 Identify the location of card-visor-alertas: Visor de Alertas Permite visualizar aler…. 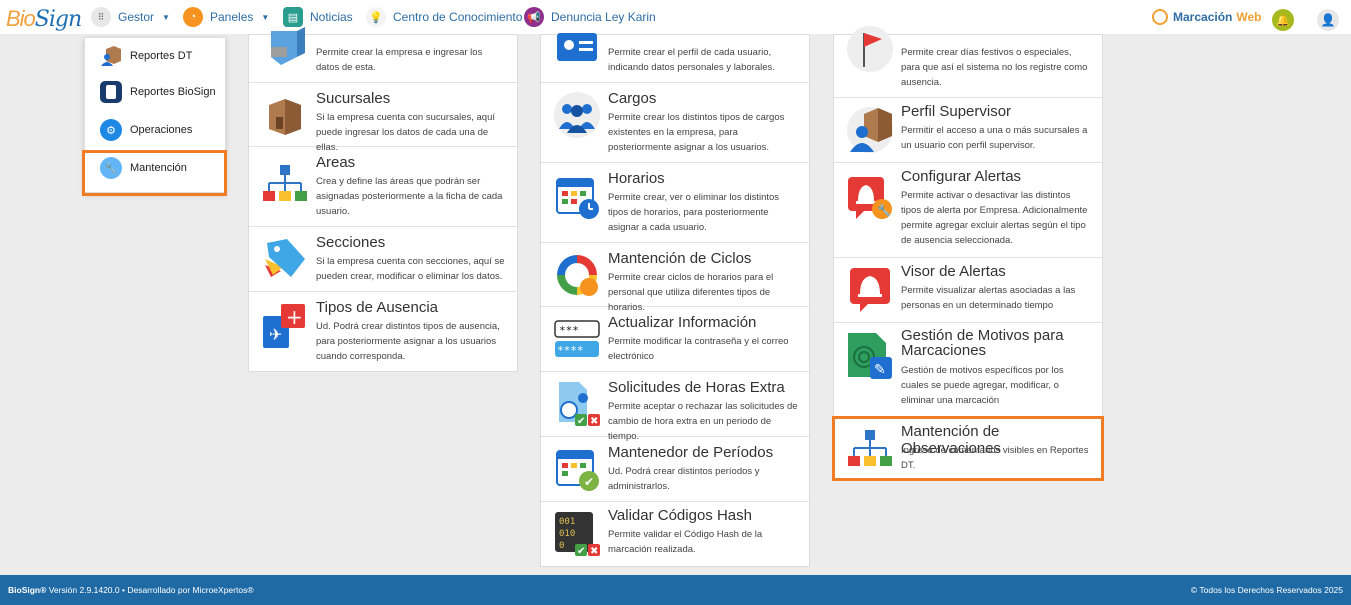
(968, 290).